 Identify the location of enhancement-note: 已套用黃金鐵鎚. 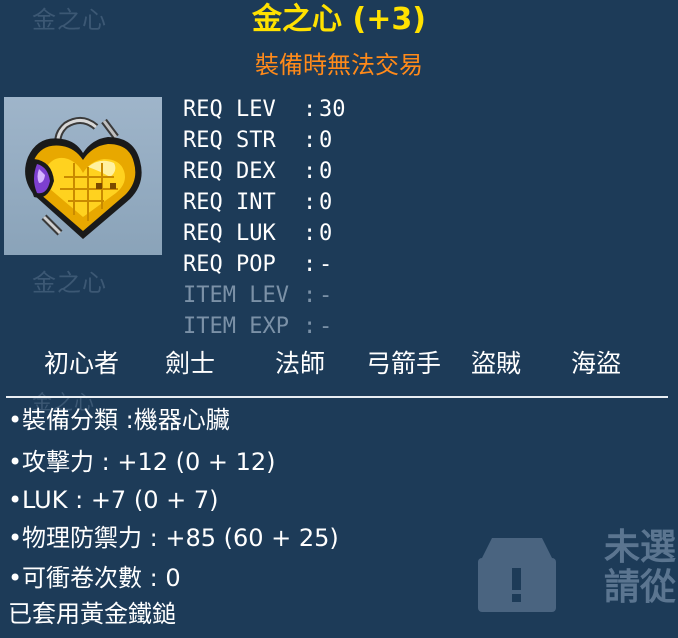
(92, 614).